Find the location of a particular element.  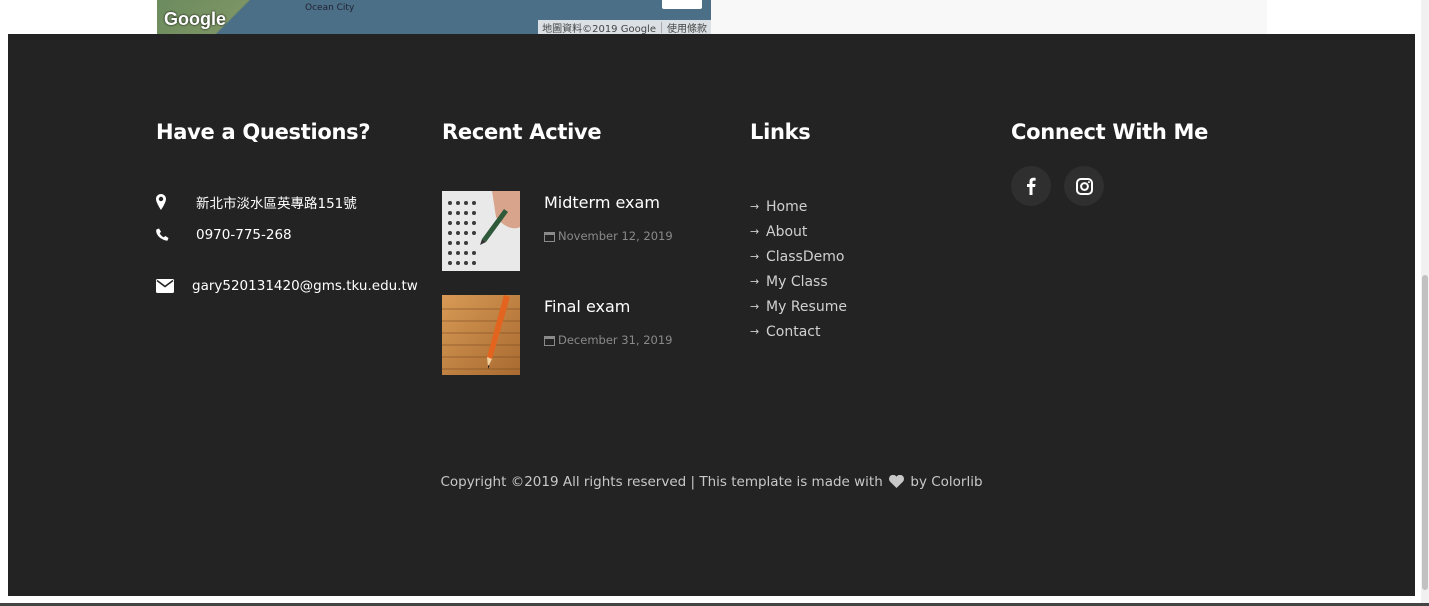

facebook-icon is located at coordinates (1031, 186).